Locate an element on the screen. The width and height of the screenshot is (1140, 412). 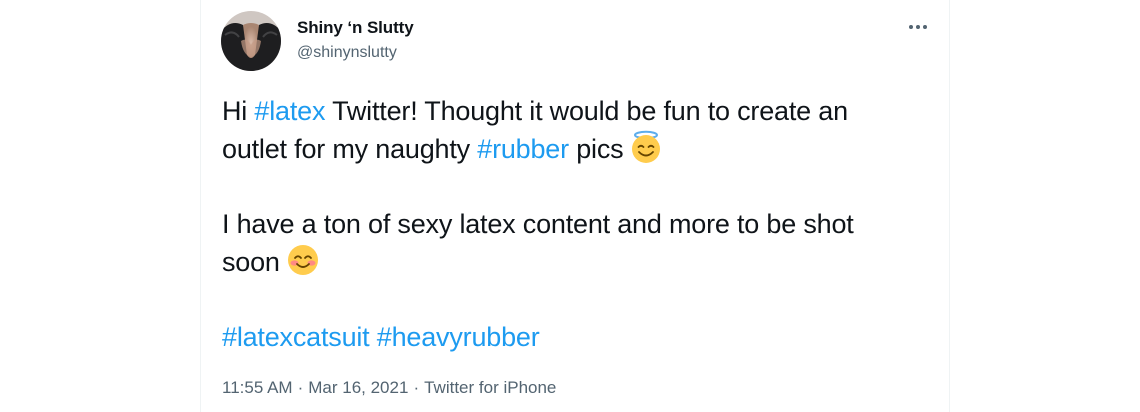
smiling-face-with-halo-icon is located at coordinates (646, 147).